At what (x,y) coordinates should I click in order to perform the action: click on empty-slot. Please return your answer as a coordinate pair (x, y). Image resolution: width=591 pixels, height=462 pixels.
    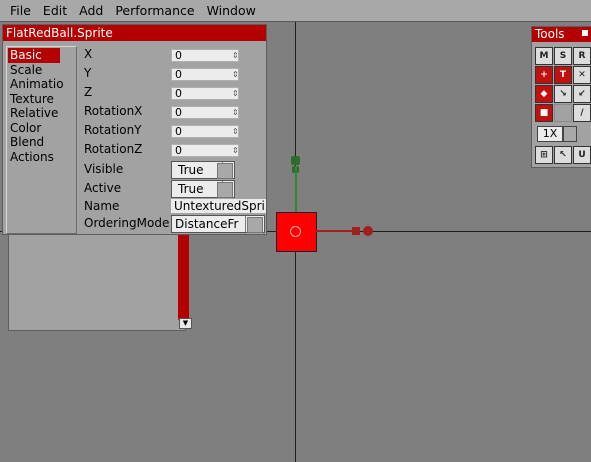
    Looking at the image, I should click on (563, 113).